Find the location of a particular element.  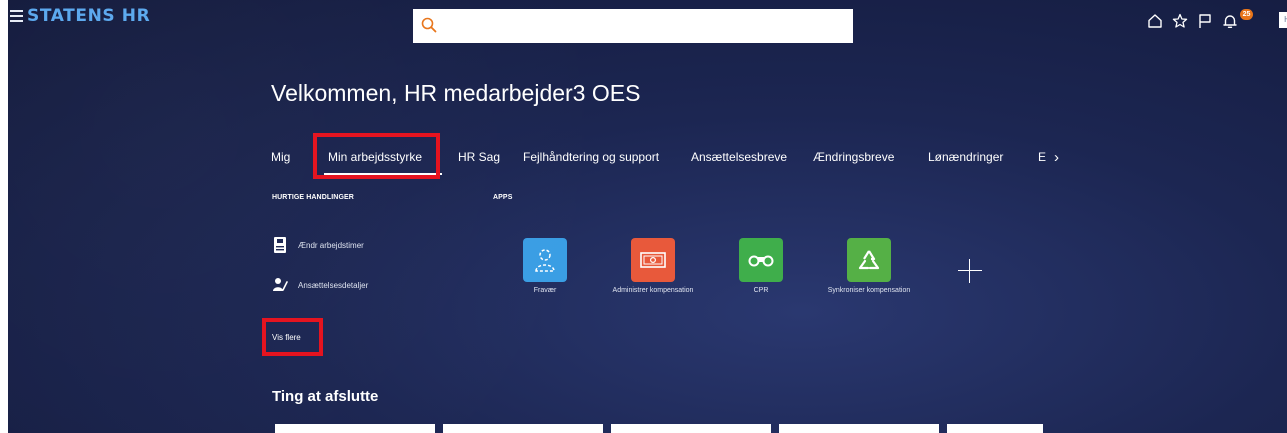

quick-action-label: Ansættelsesdetaljer is located at coordinates (333, 285).